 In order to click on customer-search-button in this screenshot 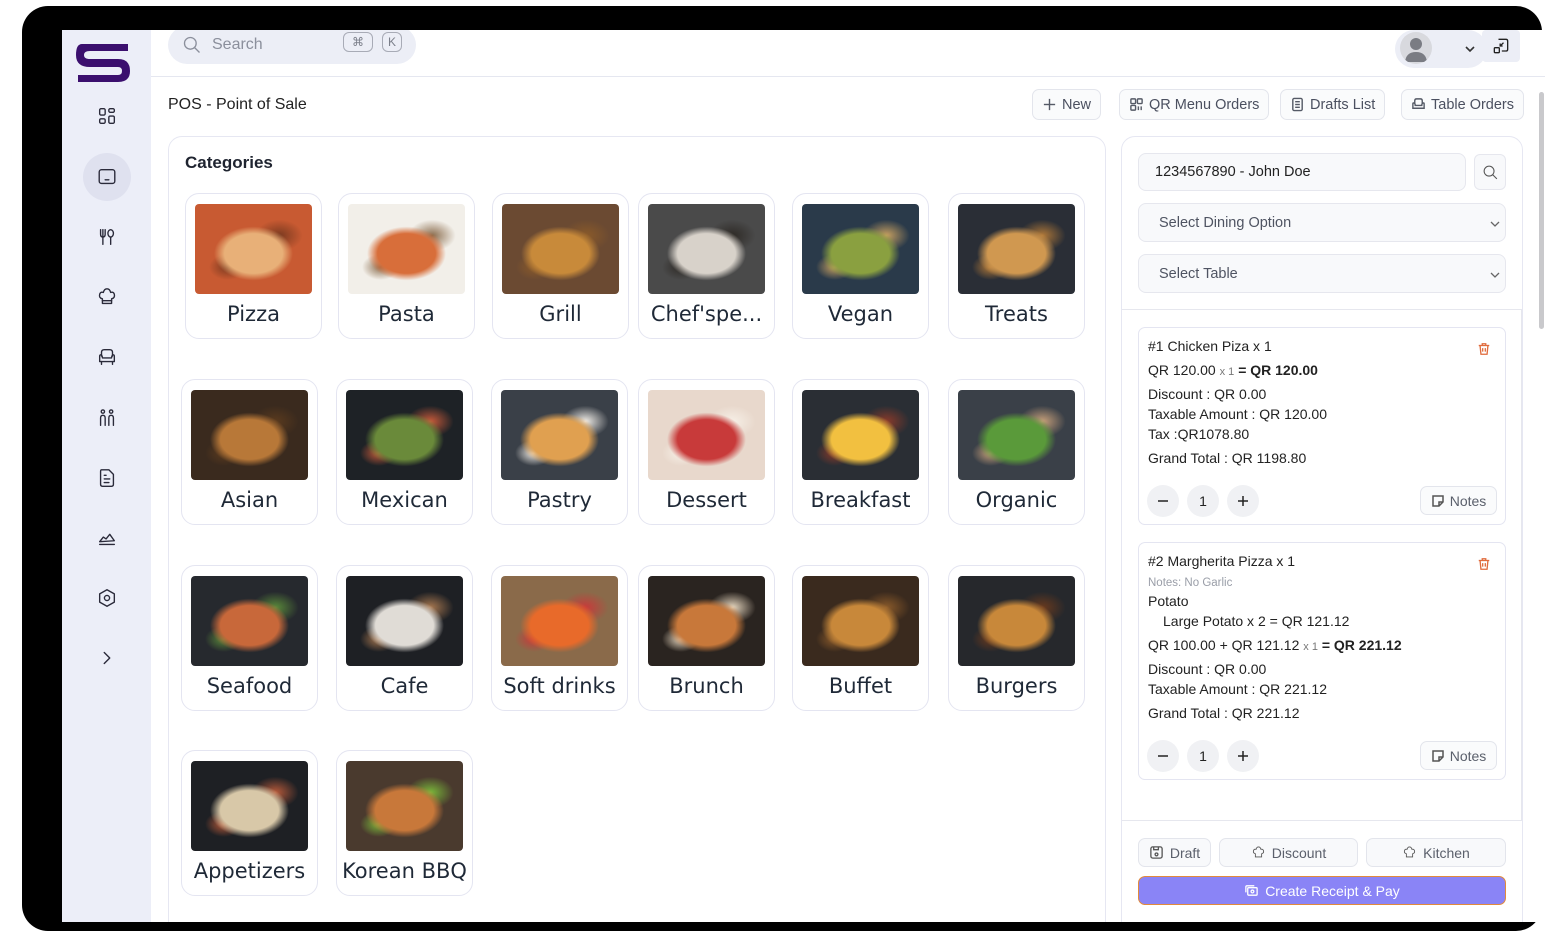, I will do `click(1490, 172)`.